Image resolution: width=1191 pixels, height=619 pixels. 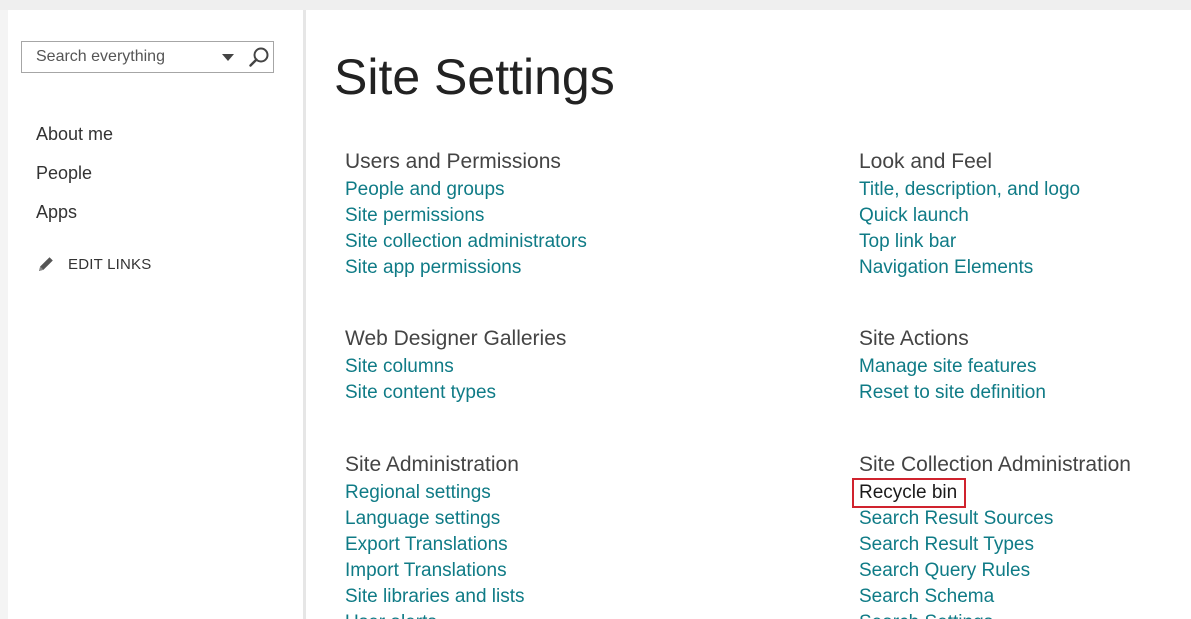 What do you see at coordinates (995, 571) in the screenshot?
I see `link-search-query-rules: Search Query Rules` at bounding box center [995, 571].